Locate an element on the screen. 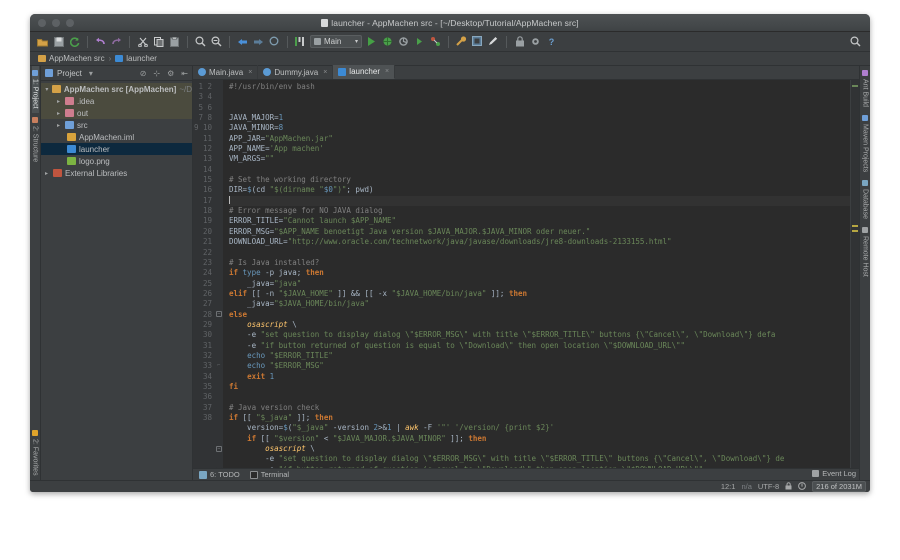  tab-main-java: Main.java × is located at coordinates (226, 72).